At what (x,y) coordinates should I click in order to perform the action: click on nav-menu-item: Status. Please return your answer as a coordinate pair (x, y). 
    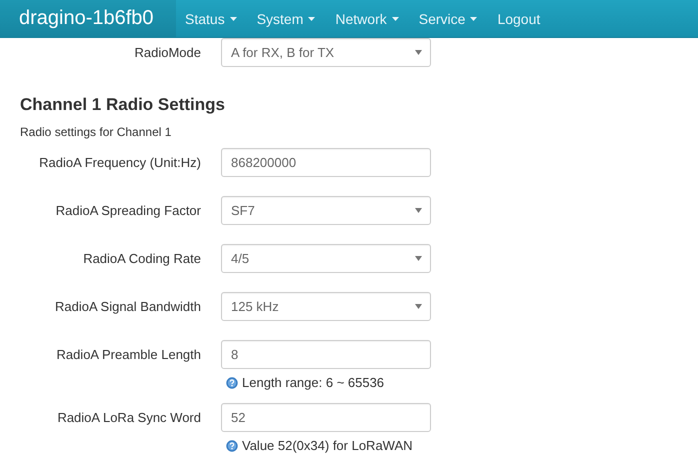
    Looking at the image, I should click on (212, 18).